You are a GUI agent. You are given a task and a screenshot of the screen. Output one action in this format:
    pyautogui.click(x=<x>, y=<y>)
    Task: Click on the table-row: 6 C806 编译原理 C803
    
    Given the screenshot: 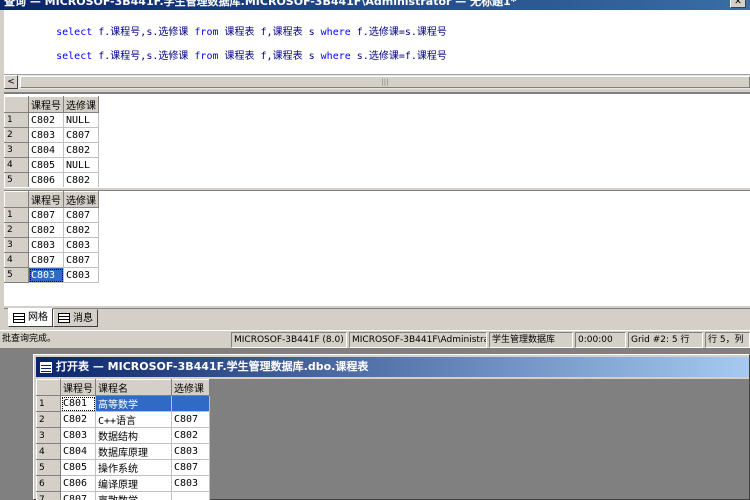 What is the action you would take?
    pyautogui.click(x=123, y=483)
    